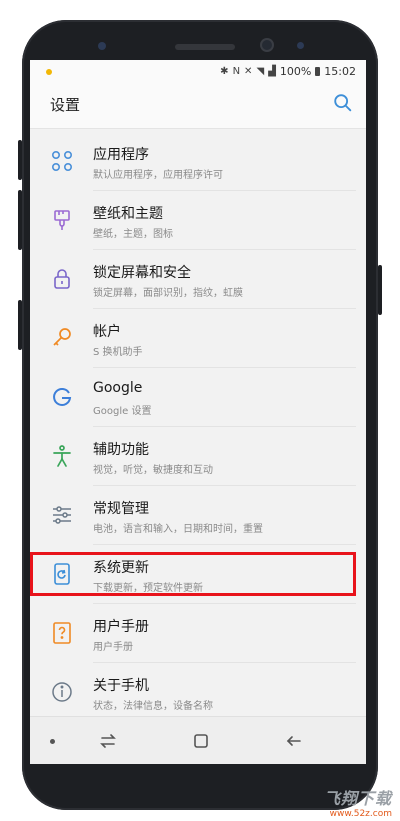 The height and width of the screenshot is (821, 400). I want to click on watermark-title: 飞翔下载, so click(357, 798).